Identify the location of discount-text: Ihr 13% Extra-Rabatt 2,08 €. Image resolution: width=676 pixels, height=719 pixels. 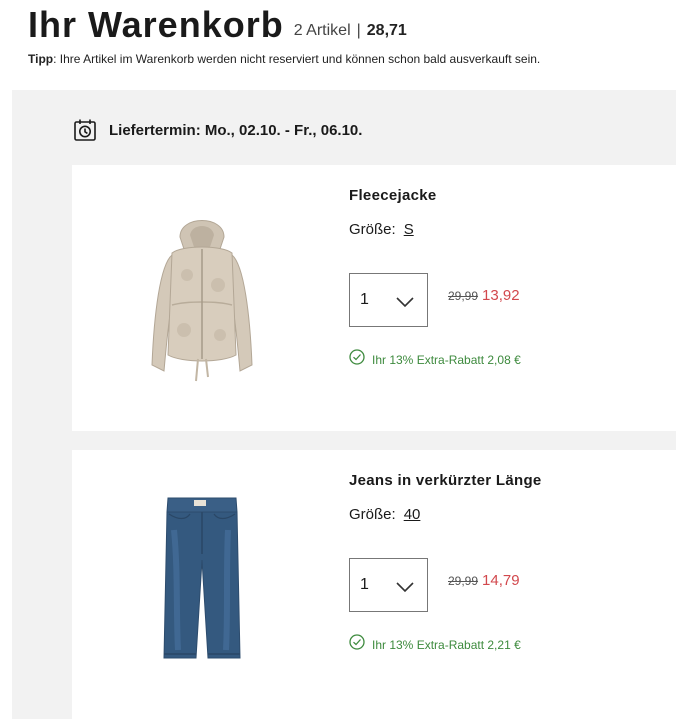
(446, 359).